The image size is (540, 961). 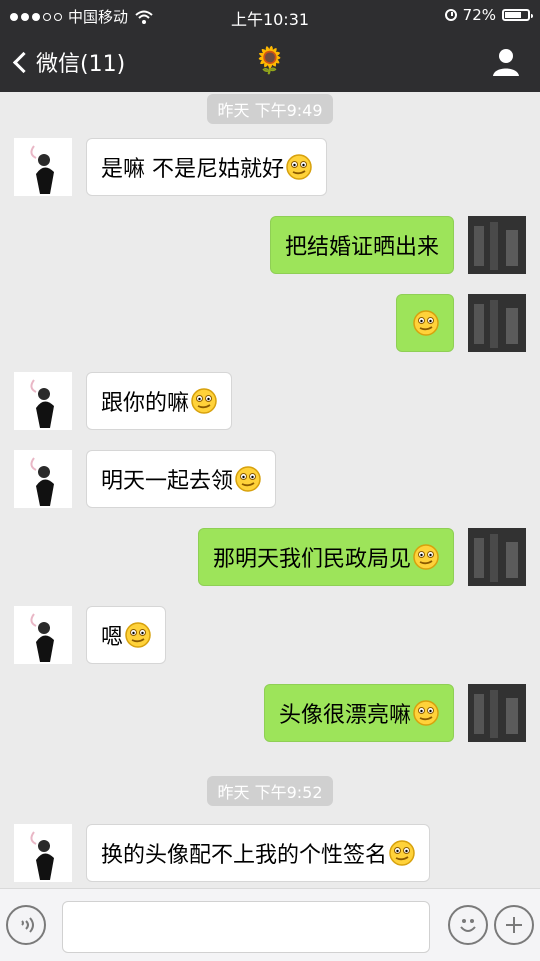 I want to click on more-button, so click(x=514, y=925).